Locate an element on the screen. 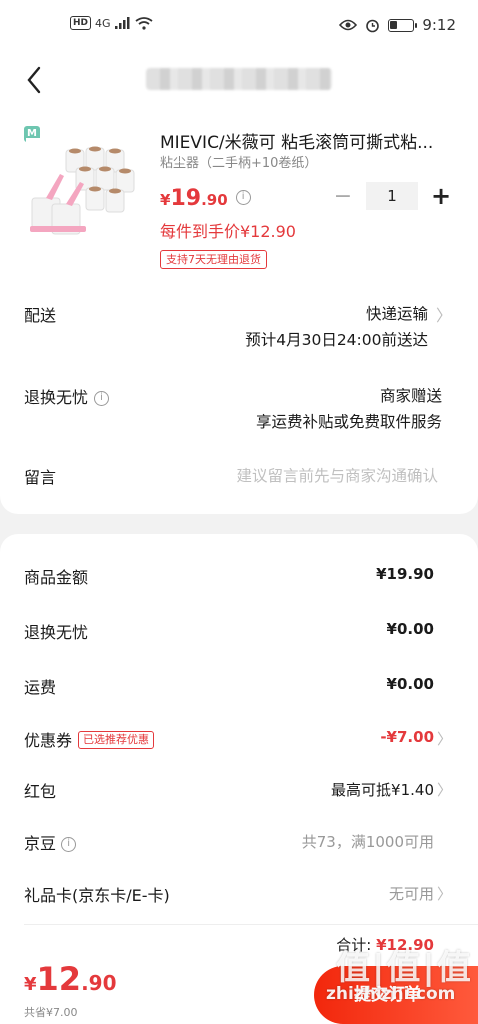 This screenshot has width=478, height=1024. each-price: 每件到手价¥12.90 is located at coordinates (228, 231).